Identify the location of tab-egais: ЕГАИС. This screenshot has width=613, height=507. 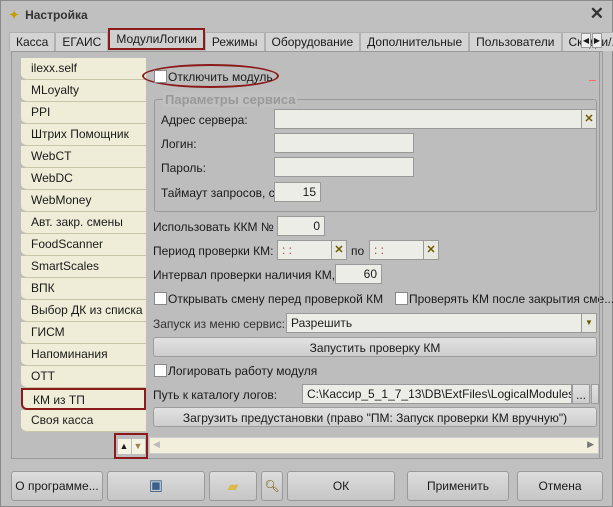
(82, 41).